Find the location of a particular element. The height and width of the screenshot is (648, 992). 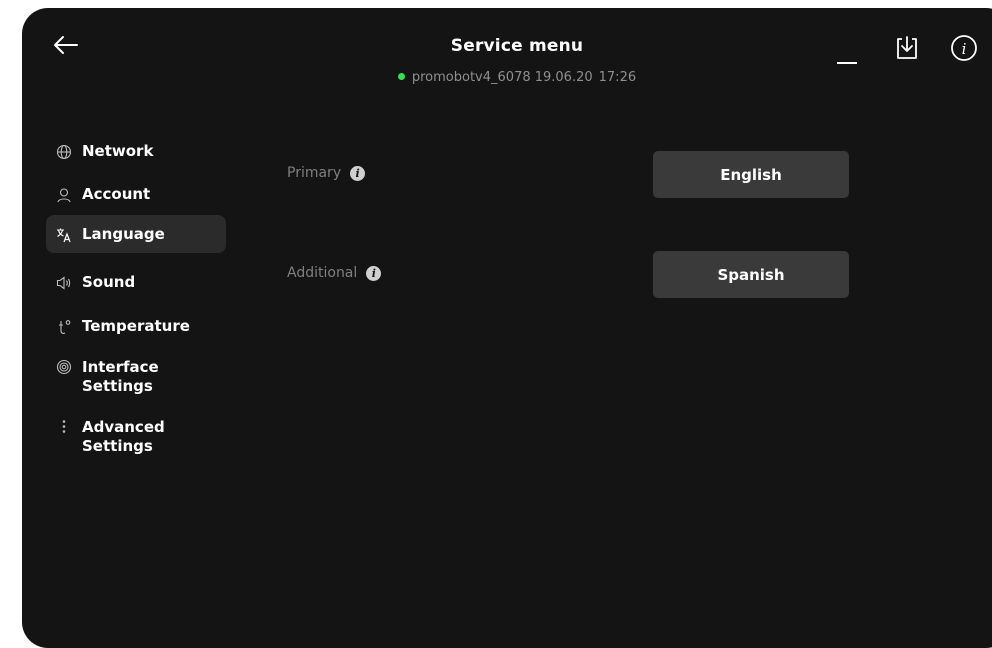

sidebar-item-language: Language is located at coordinates (136, 234).